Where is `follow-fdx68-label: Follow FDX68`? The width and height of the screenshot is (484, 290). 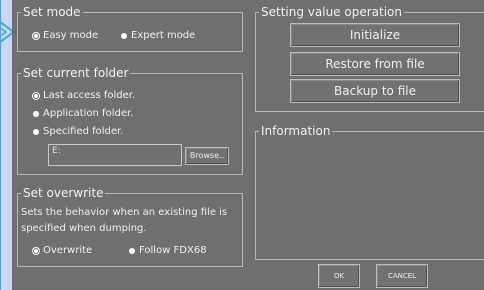 follow-fdx68-label: Follow FDX68 is located at coordinates (173, 250).